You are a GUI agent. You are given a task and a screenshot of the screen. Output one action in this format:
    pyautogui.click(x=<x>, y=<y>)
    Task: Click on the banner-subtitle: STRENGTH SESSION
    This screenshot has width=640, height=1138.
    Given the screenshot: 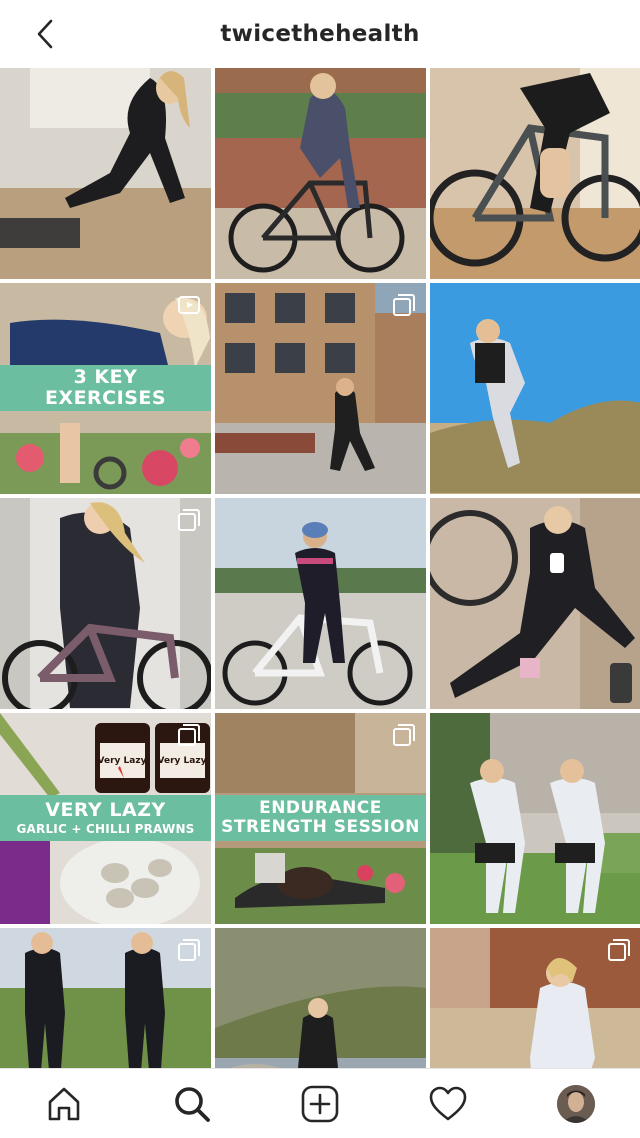 What is the action you would take?
    pyautogui.click(x=320, y=827)
    